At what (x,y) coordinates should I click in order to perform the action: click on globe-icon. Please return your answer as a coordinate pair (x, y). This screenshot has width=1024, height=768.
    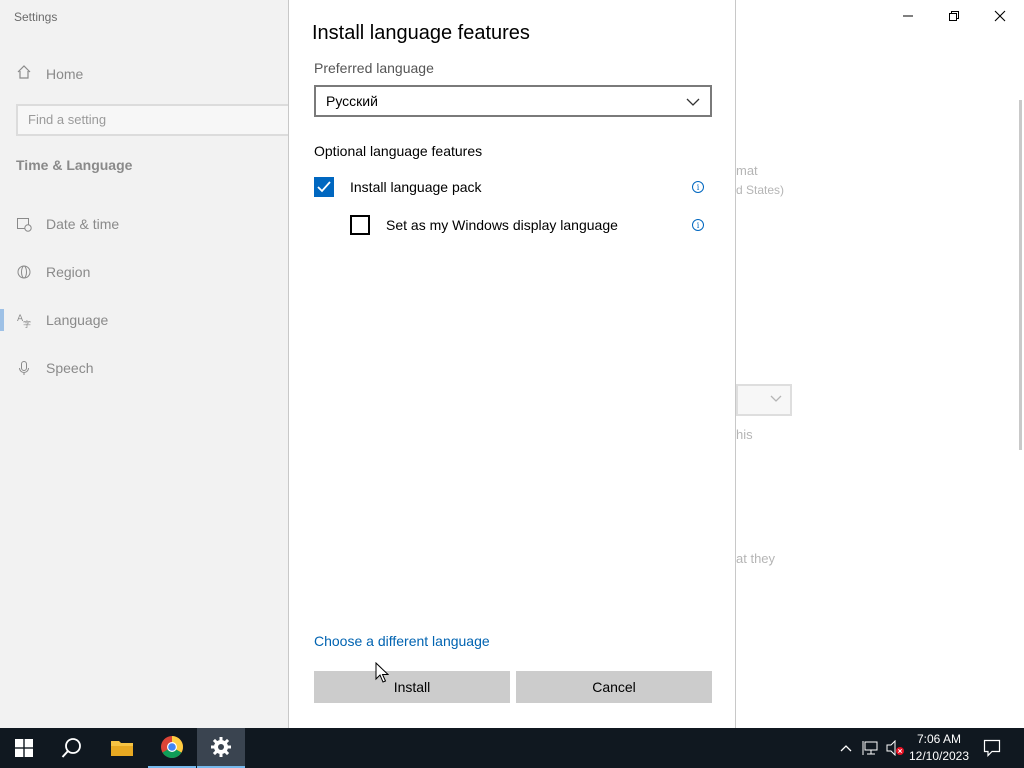
    Looking at the image, I should click on (24, 272).